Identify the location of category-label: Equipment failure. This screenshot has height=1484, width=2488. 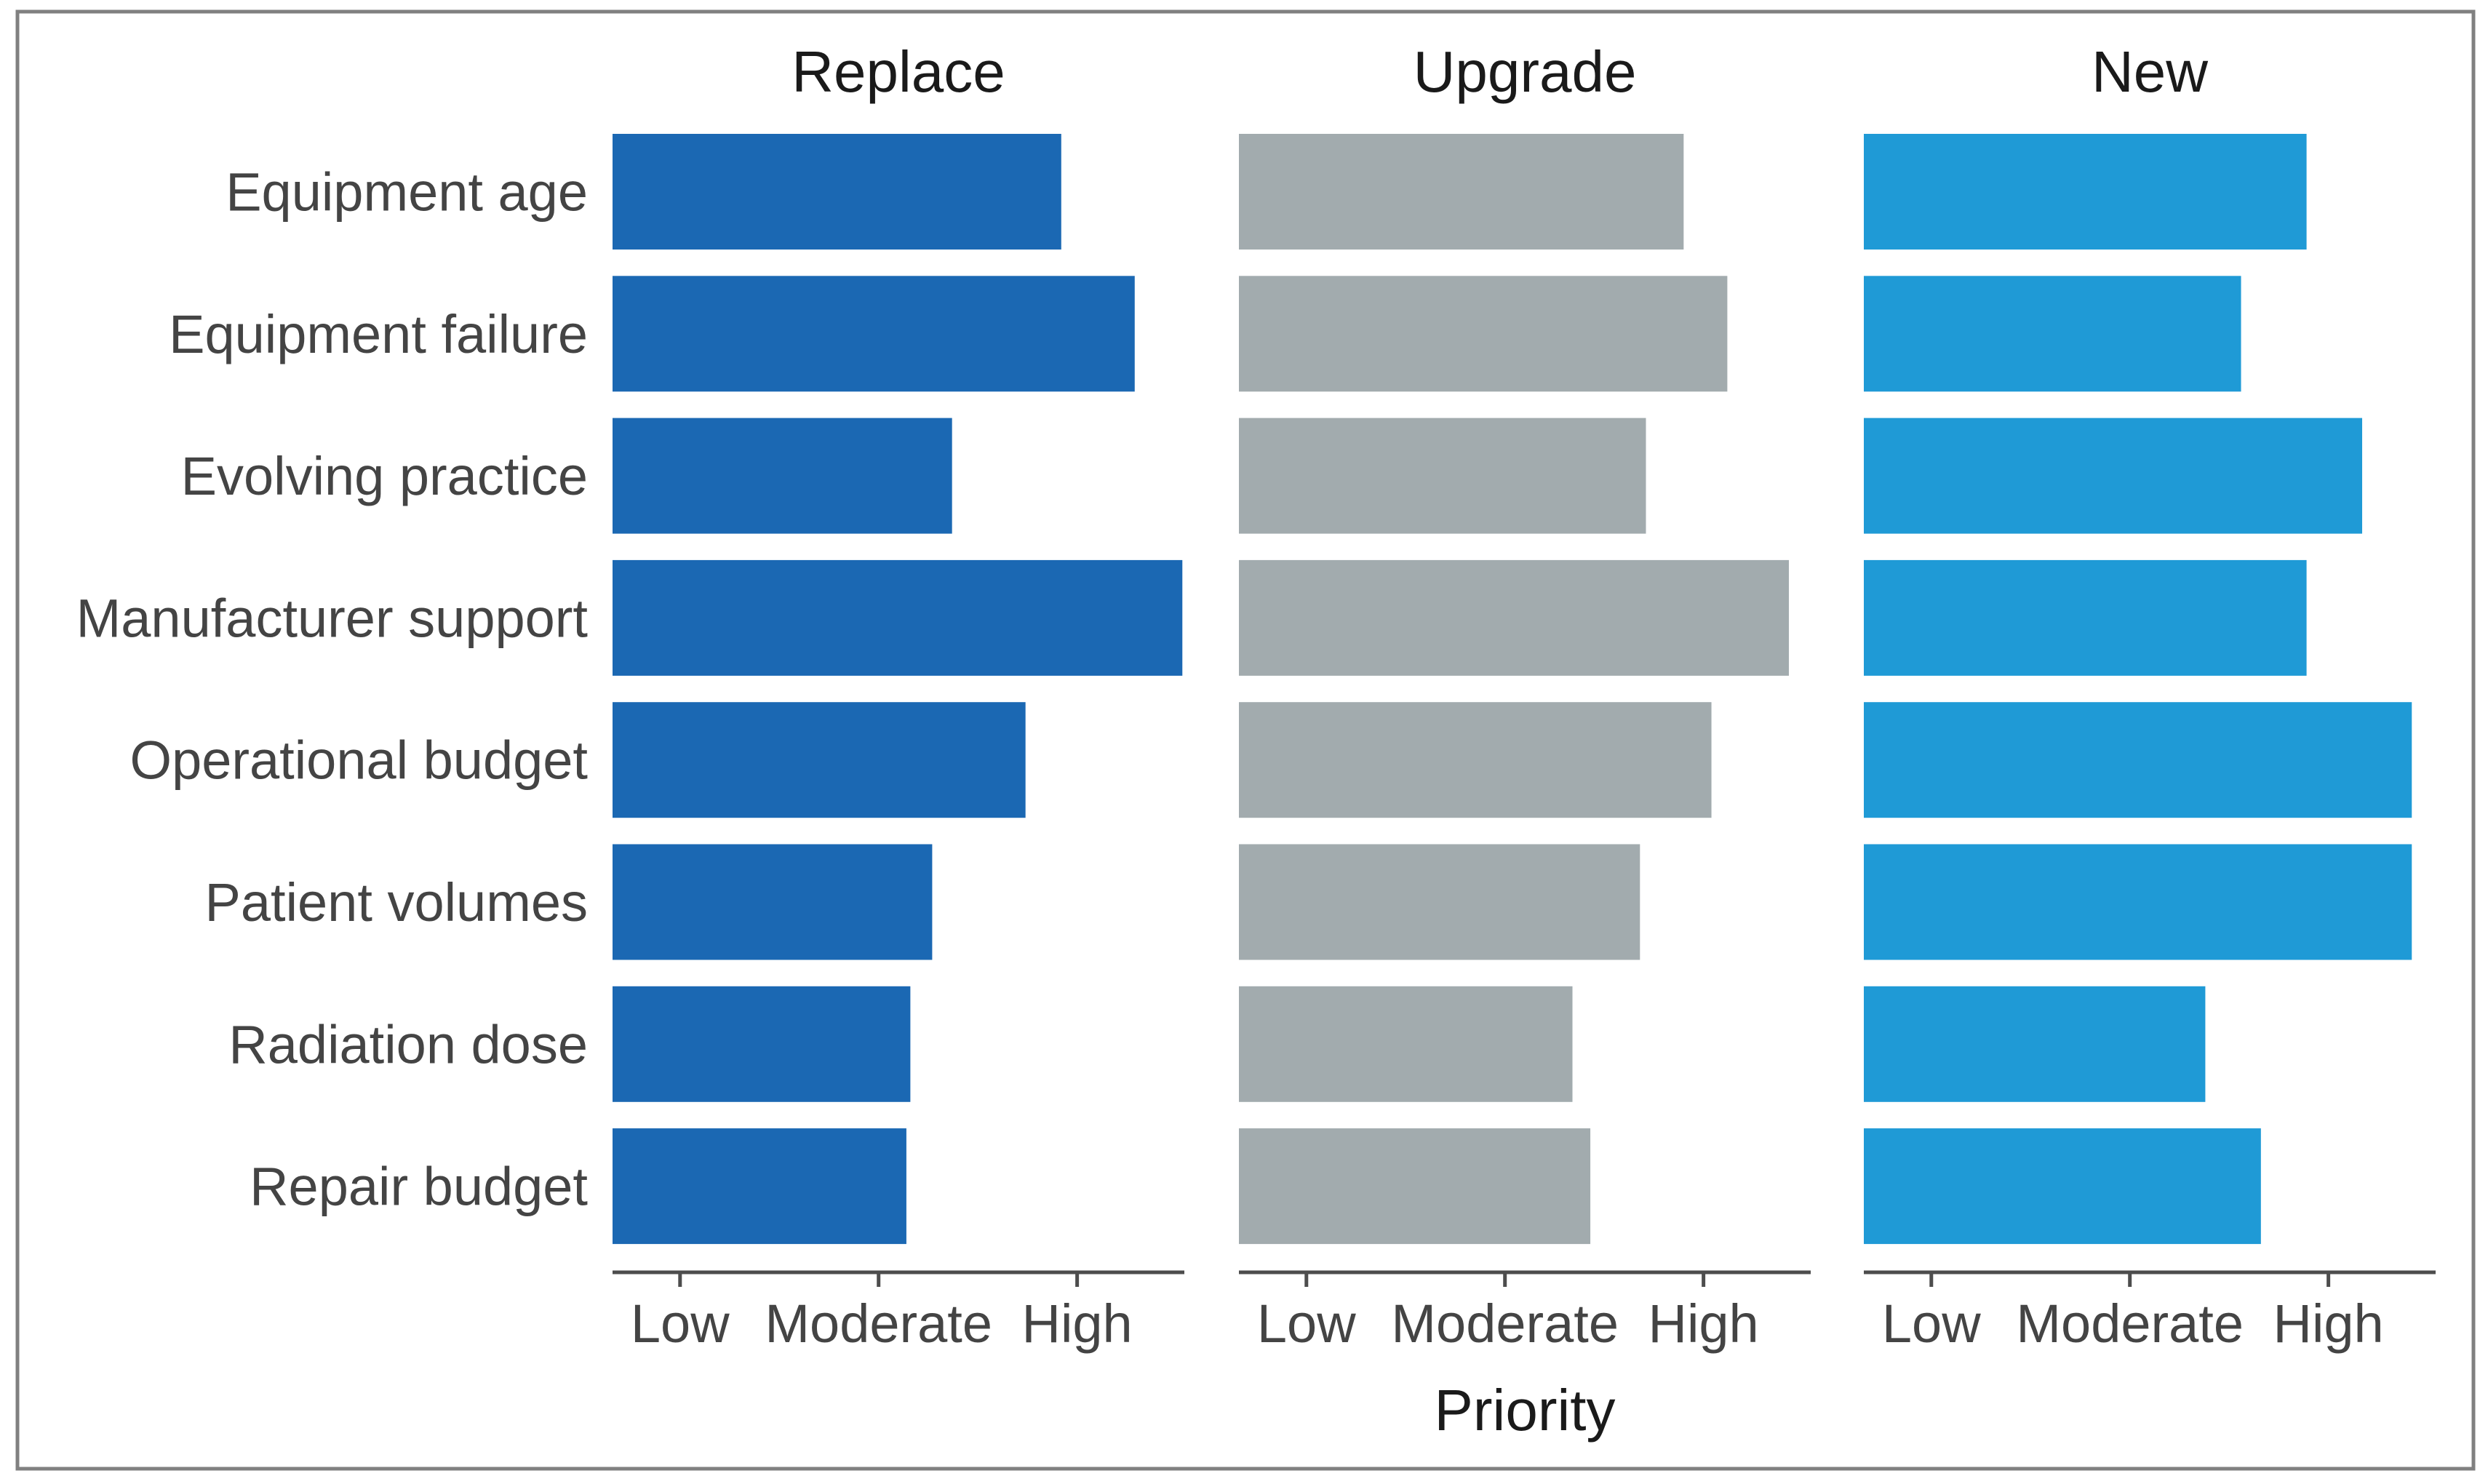
(378, 334).